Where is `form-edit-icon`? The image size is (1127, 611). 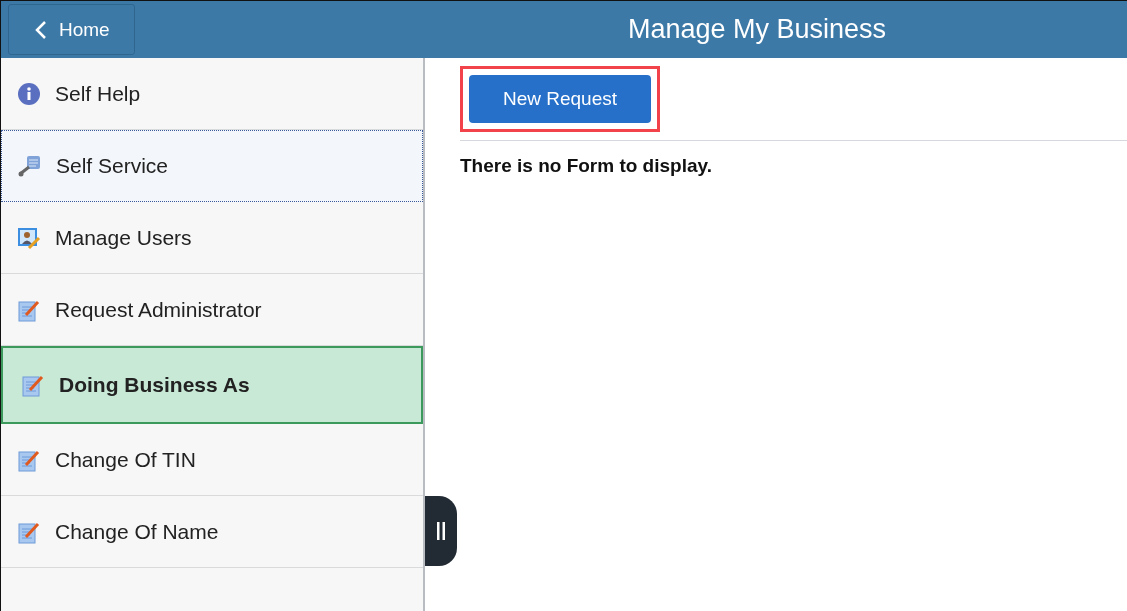 form-edit-icon is located at coordinates (33, 385).